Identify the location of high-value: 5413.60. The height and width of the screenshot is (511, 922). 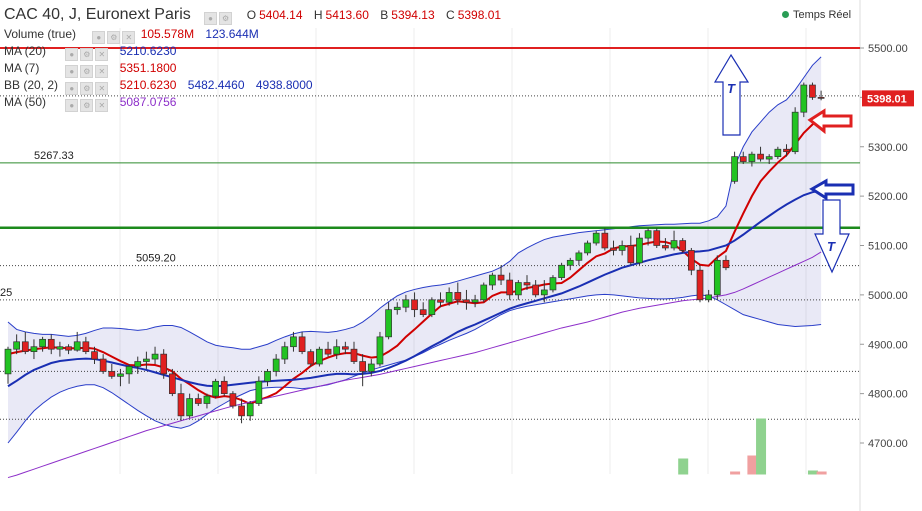
(347, 15).